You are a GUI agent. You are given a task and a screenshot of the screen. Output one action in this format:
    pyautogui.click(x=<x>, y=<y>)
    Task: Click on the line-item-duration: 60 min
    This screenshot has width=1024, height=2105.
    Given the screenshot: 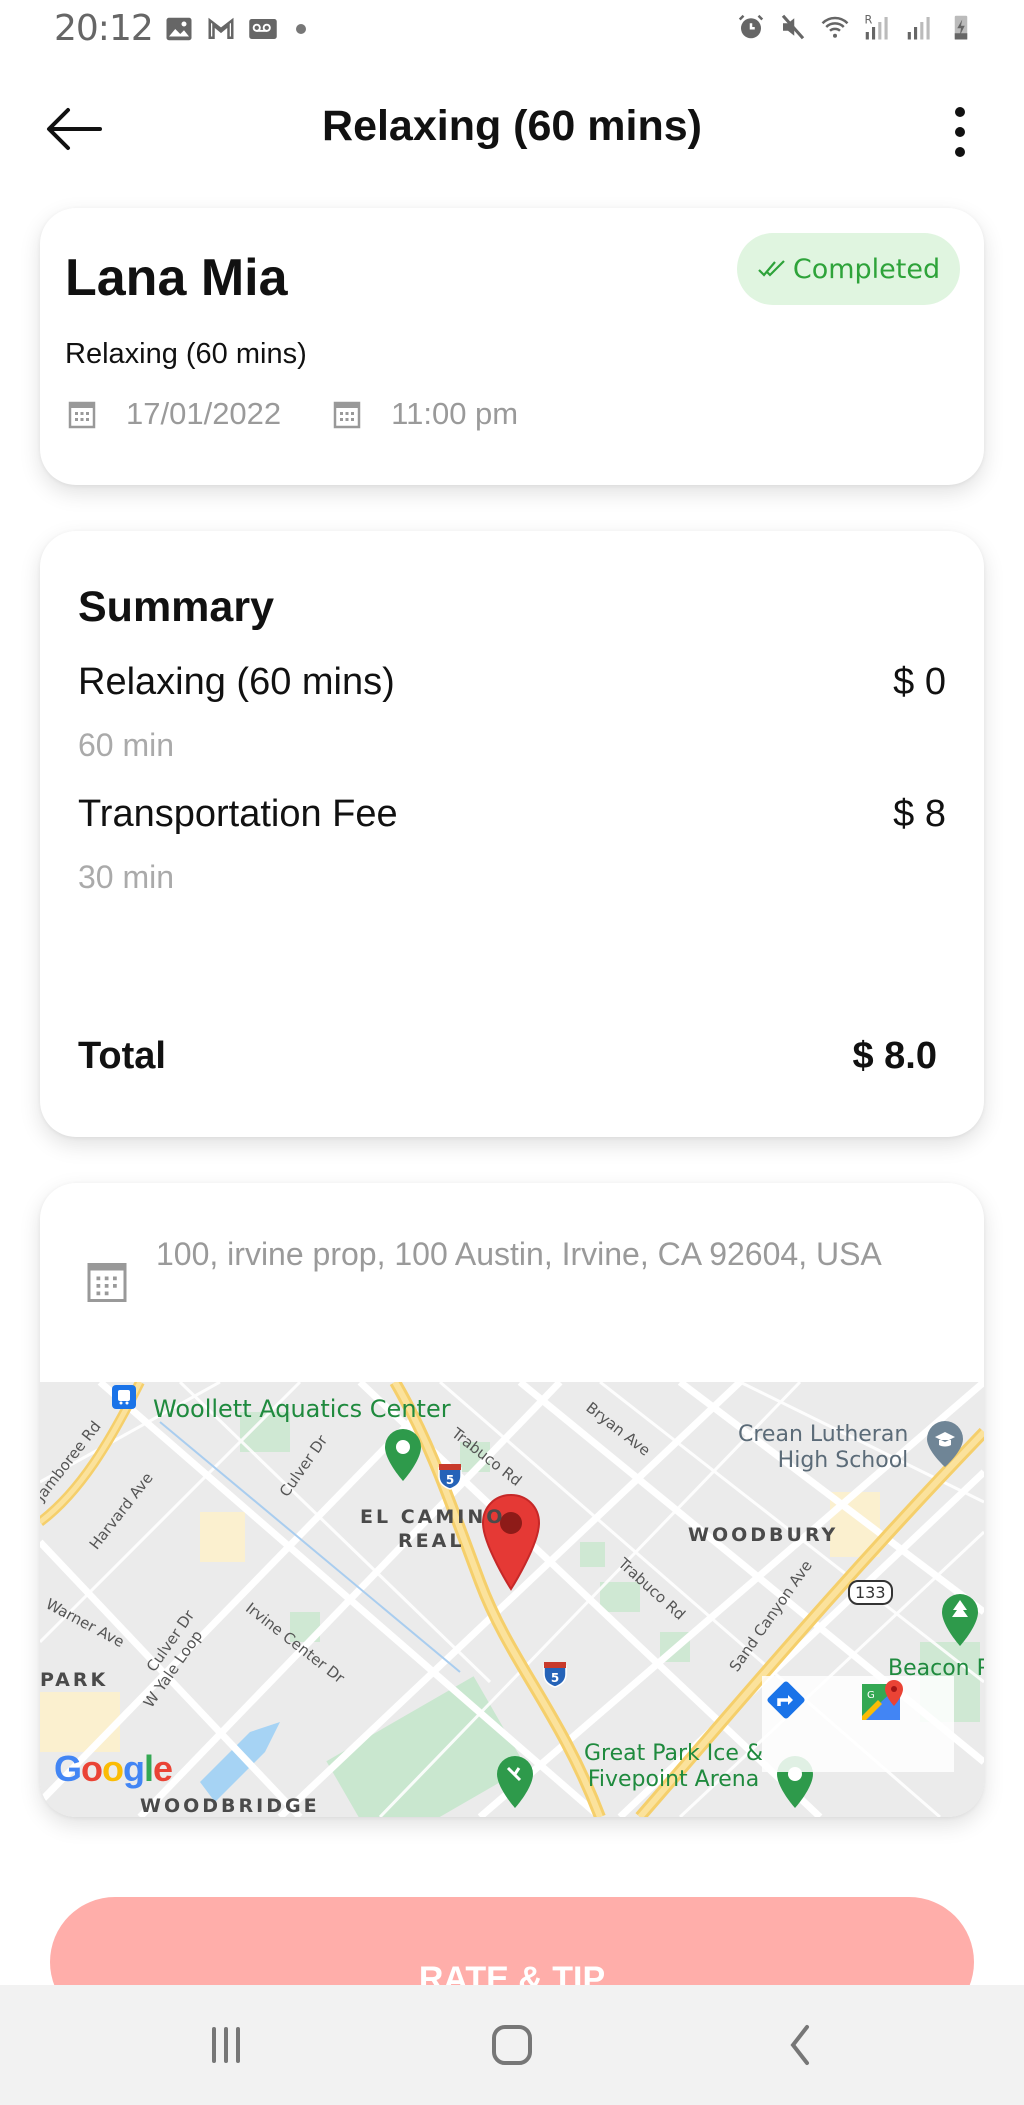 What is the action you would take?
    pyautogui.click(x=126, y=745)
    